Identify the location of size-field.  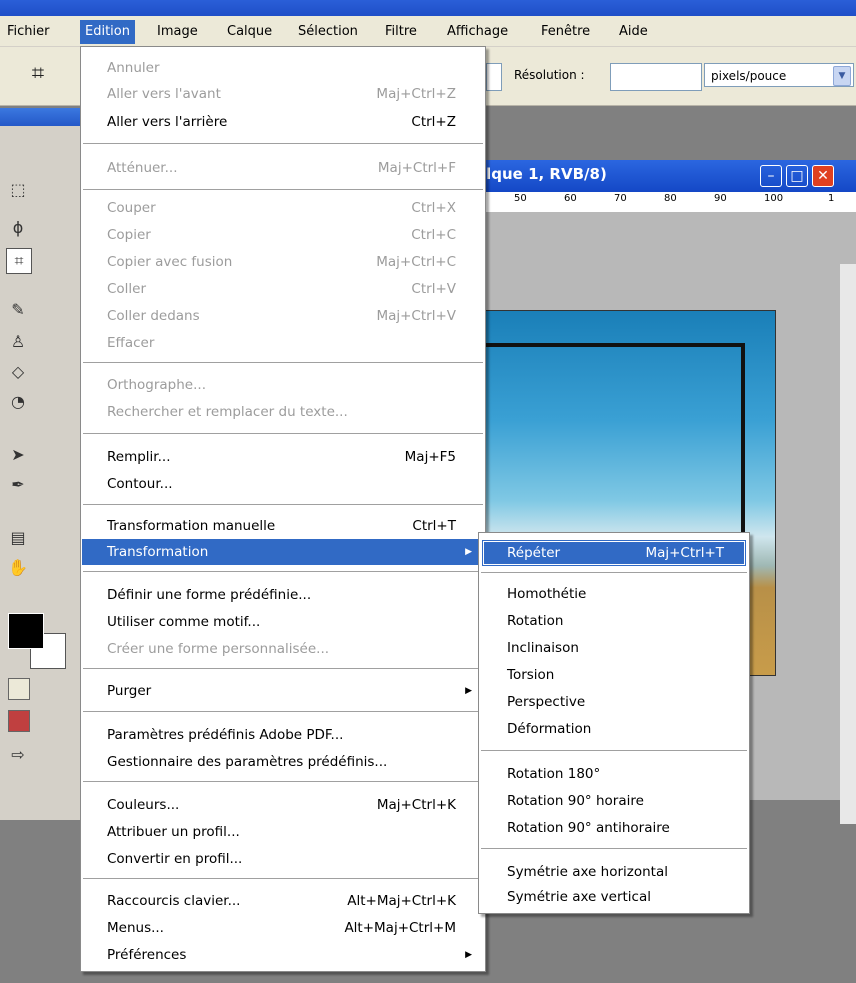
(494, 77).